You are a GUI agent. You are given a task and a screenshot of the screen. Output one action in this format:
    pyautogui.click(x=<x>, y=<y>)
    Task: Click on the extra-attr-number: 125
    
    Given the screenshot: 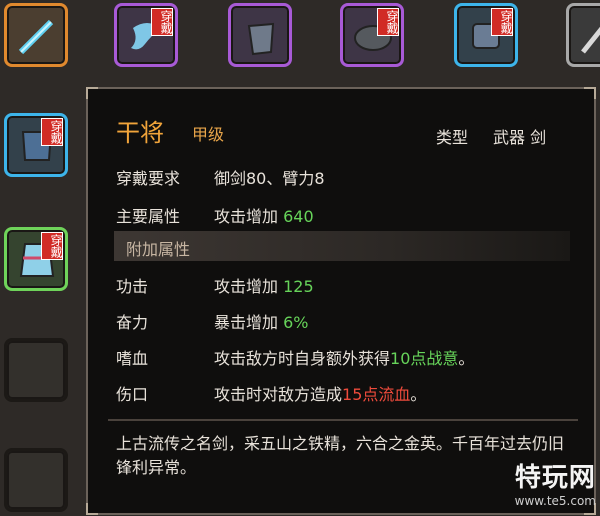 What is the action you would take?
    pyautogui.click(x=298, y=286)
    